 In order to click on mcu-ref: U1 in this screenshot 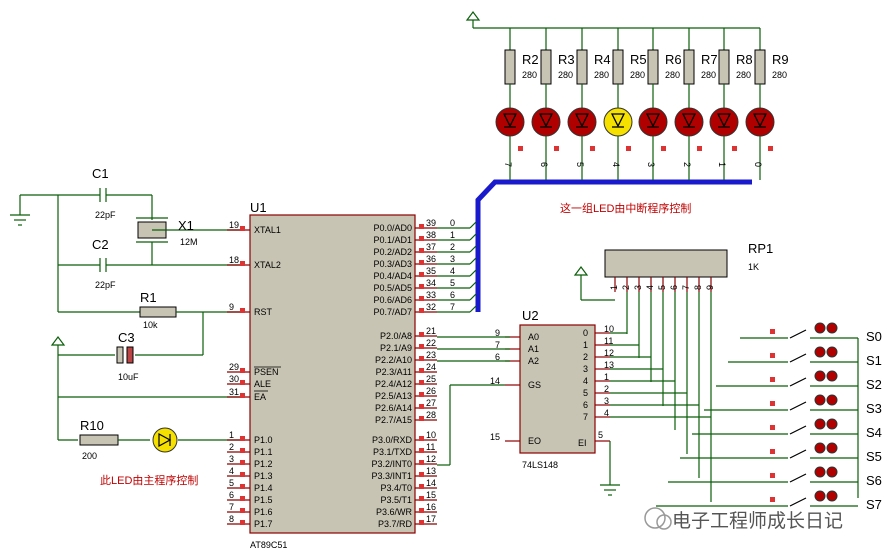, I will do `click(258, 207)`.